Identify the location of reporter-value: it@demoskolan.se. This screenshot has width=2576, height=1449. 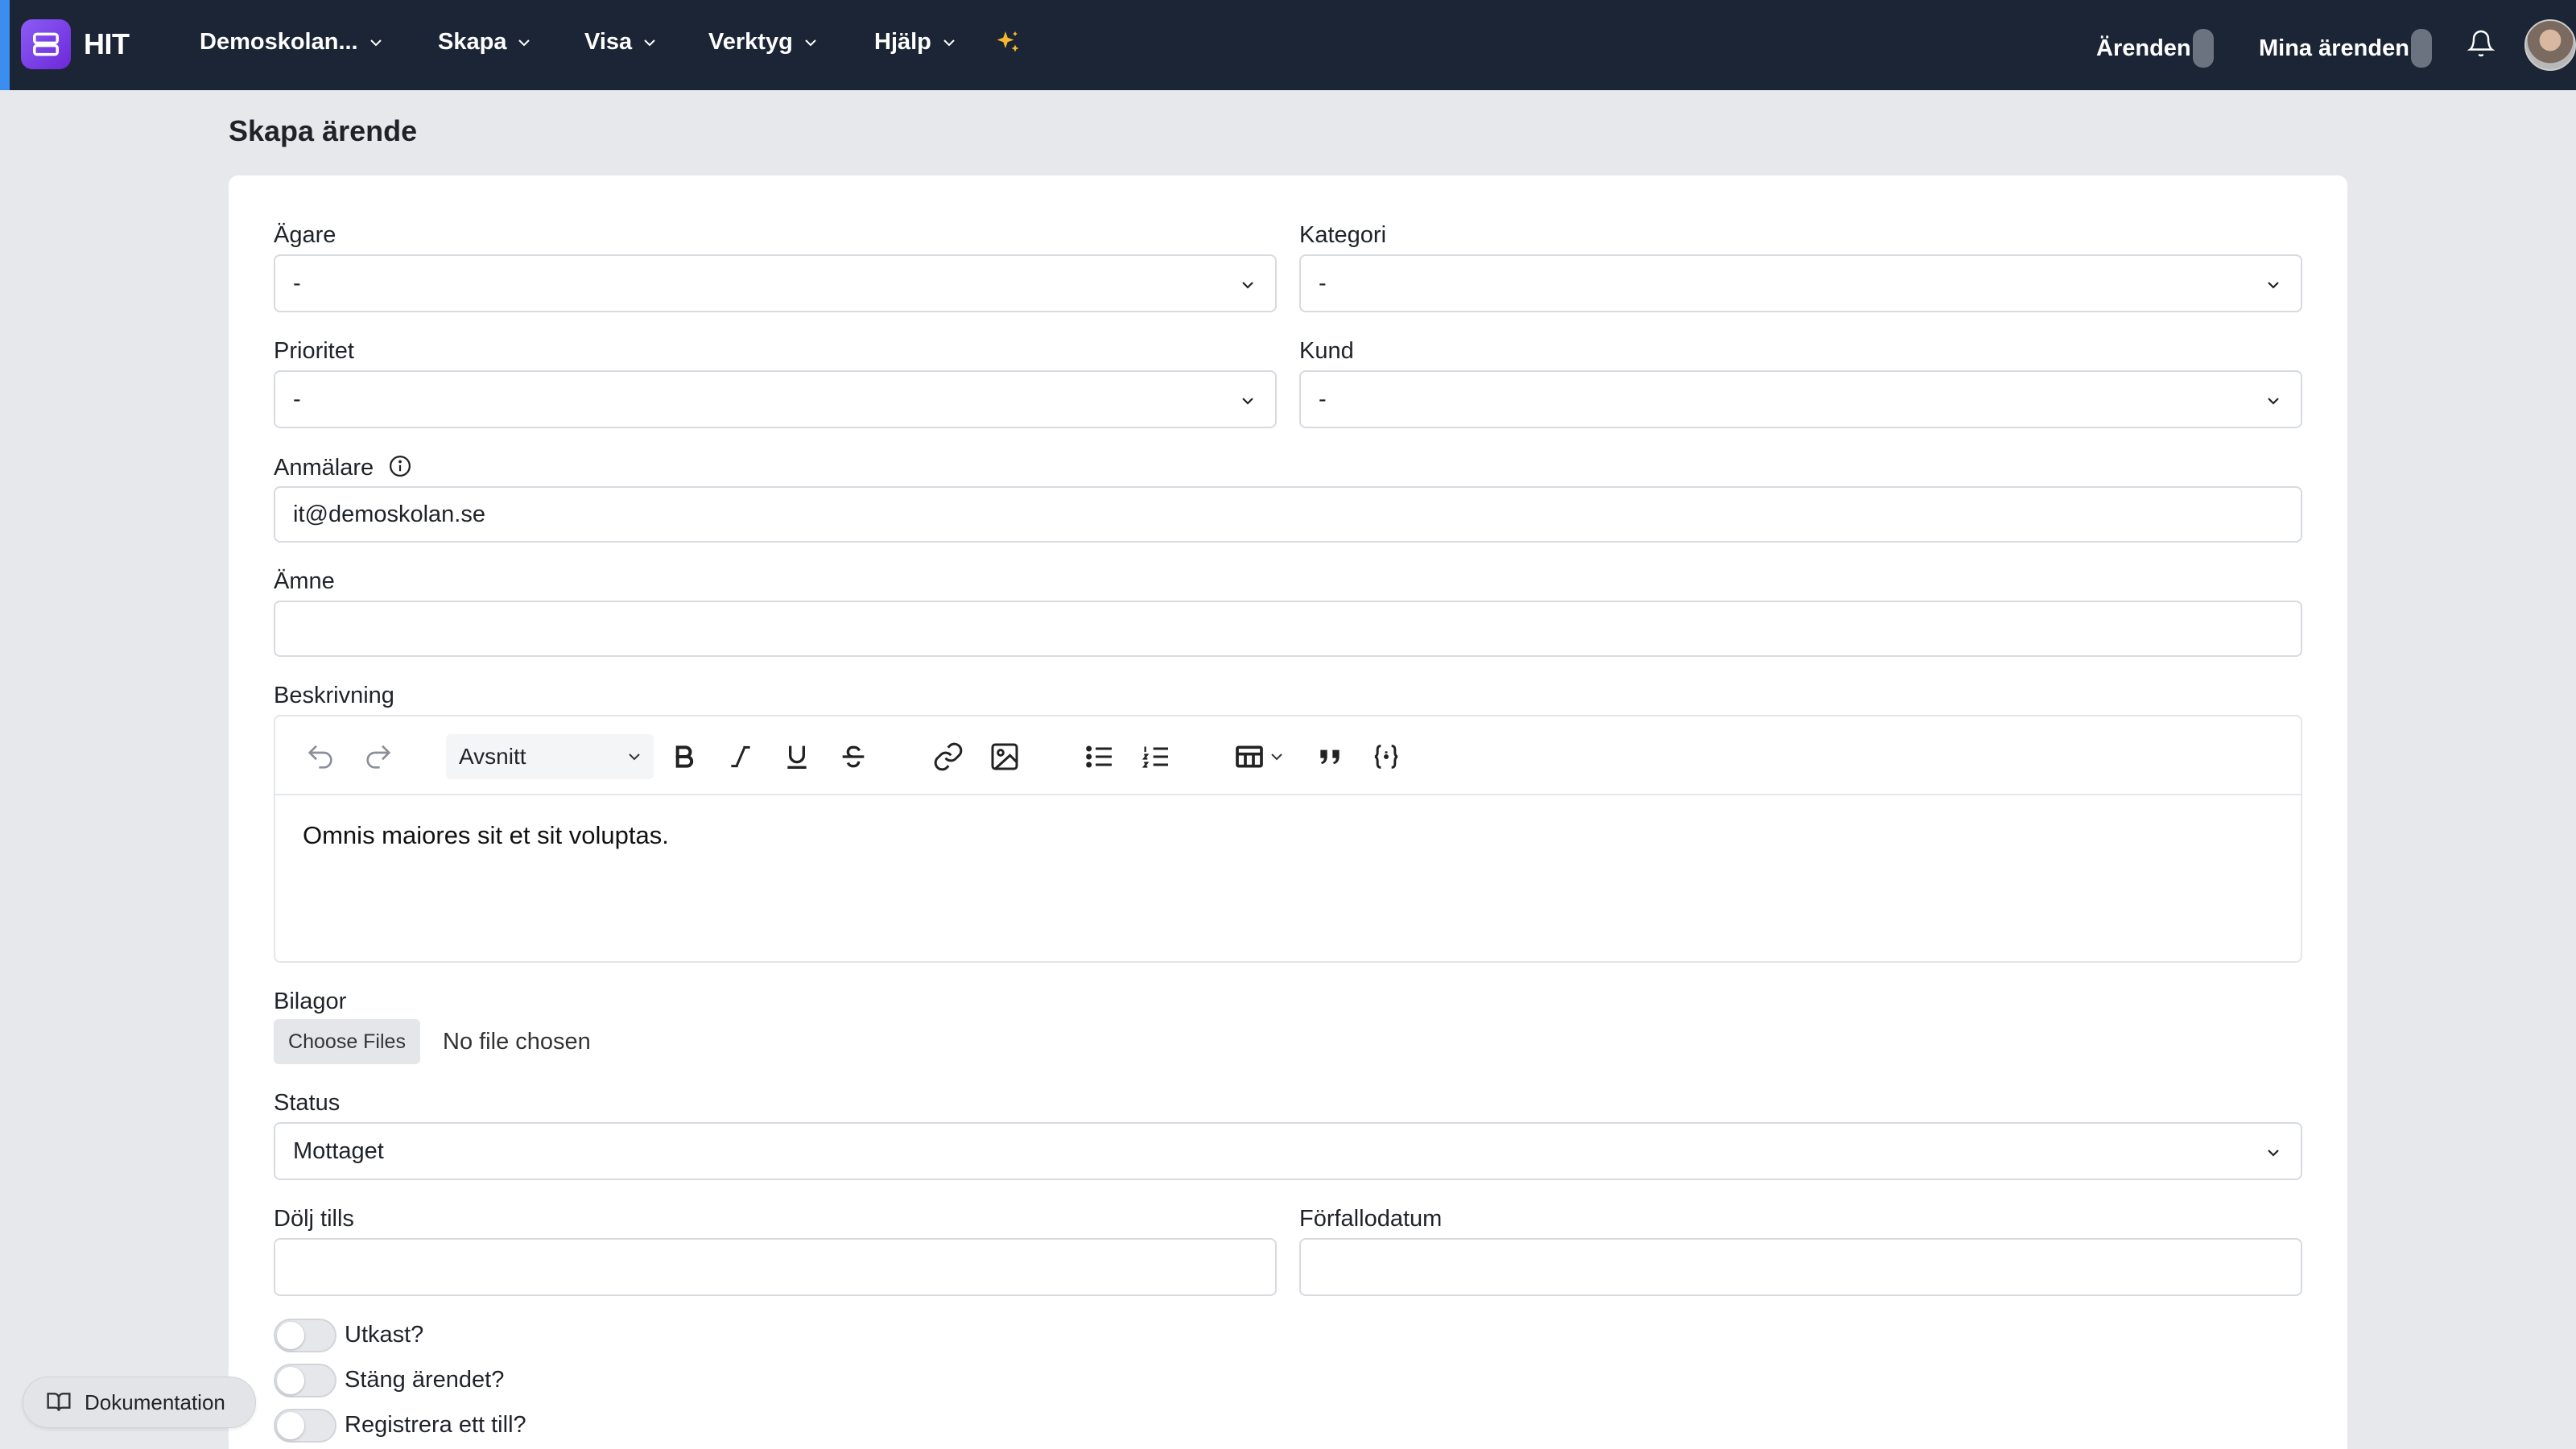
(389, 514).